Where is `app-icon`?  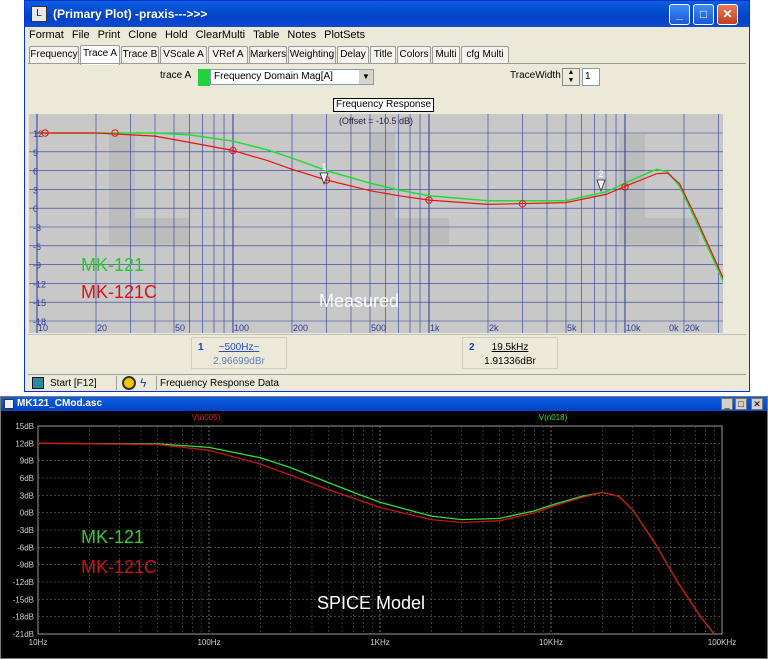
app-icon is located at coordinates (9, 404).